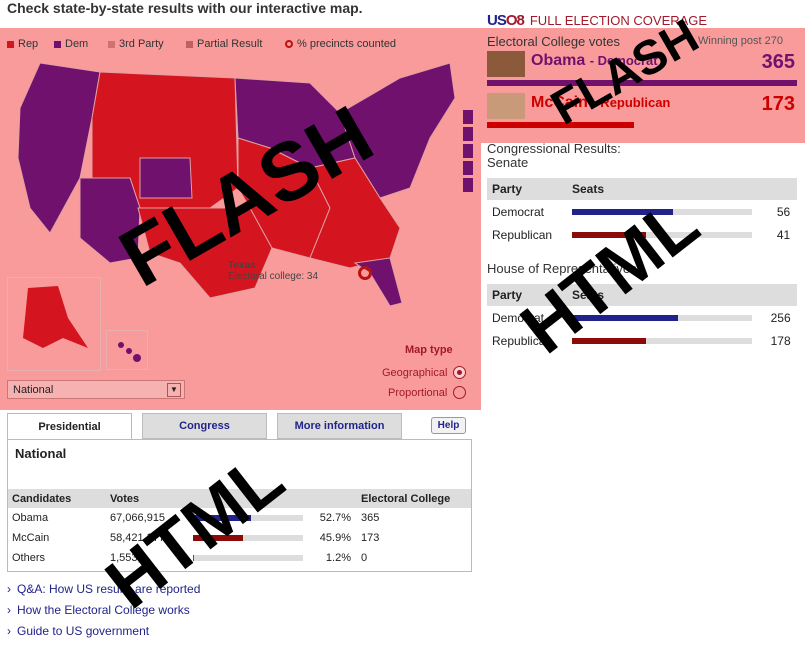  I want to click on candidate-votes: 365, so click(778, 62).